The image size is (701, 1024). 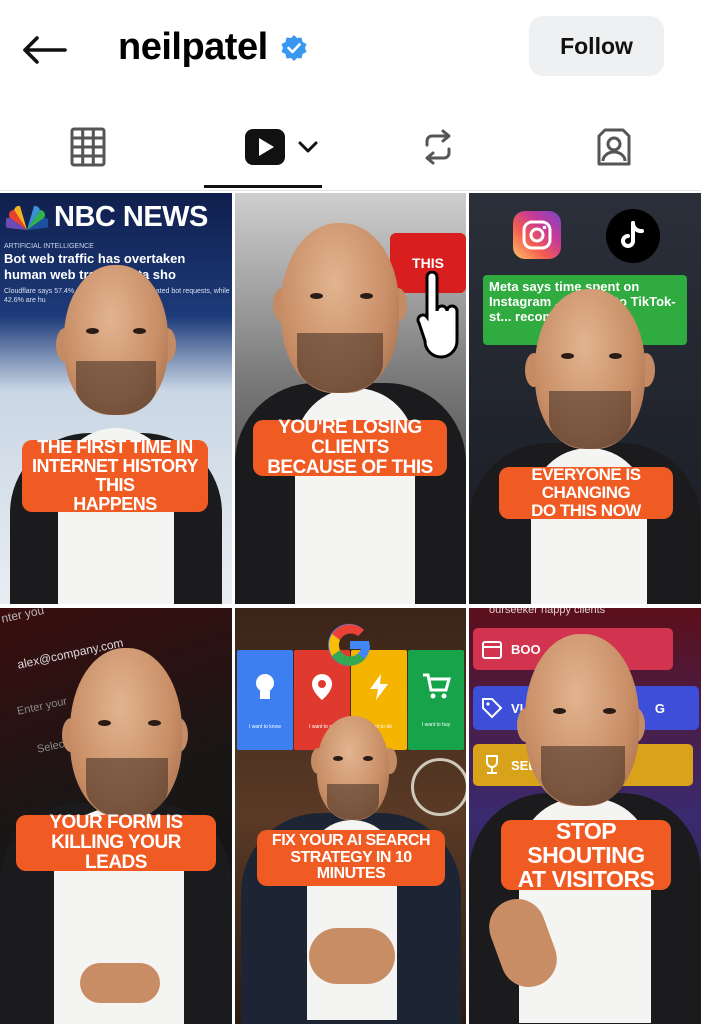 What do you see at coordinates (350, 50) in the screenshot?
I see `profile-header: neilpatel Follow` at bounding box center [350, 50].